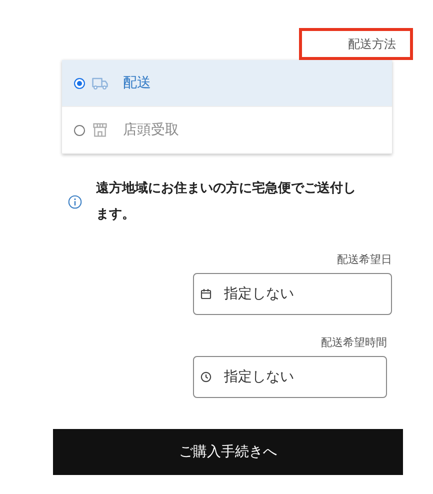 The image size is (433, 494). I want to click on store-icon, so click(100, 130).